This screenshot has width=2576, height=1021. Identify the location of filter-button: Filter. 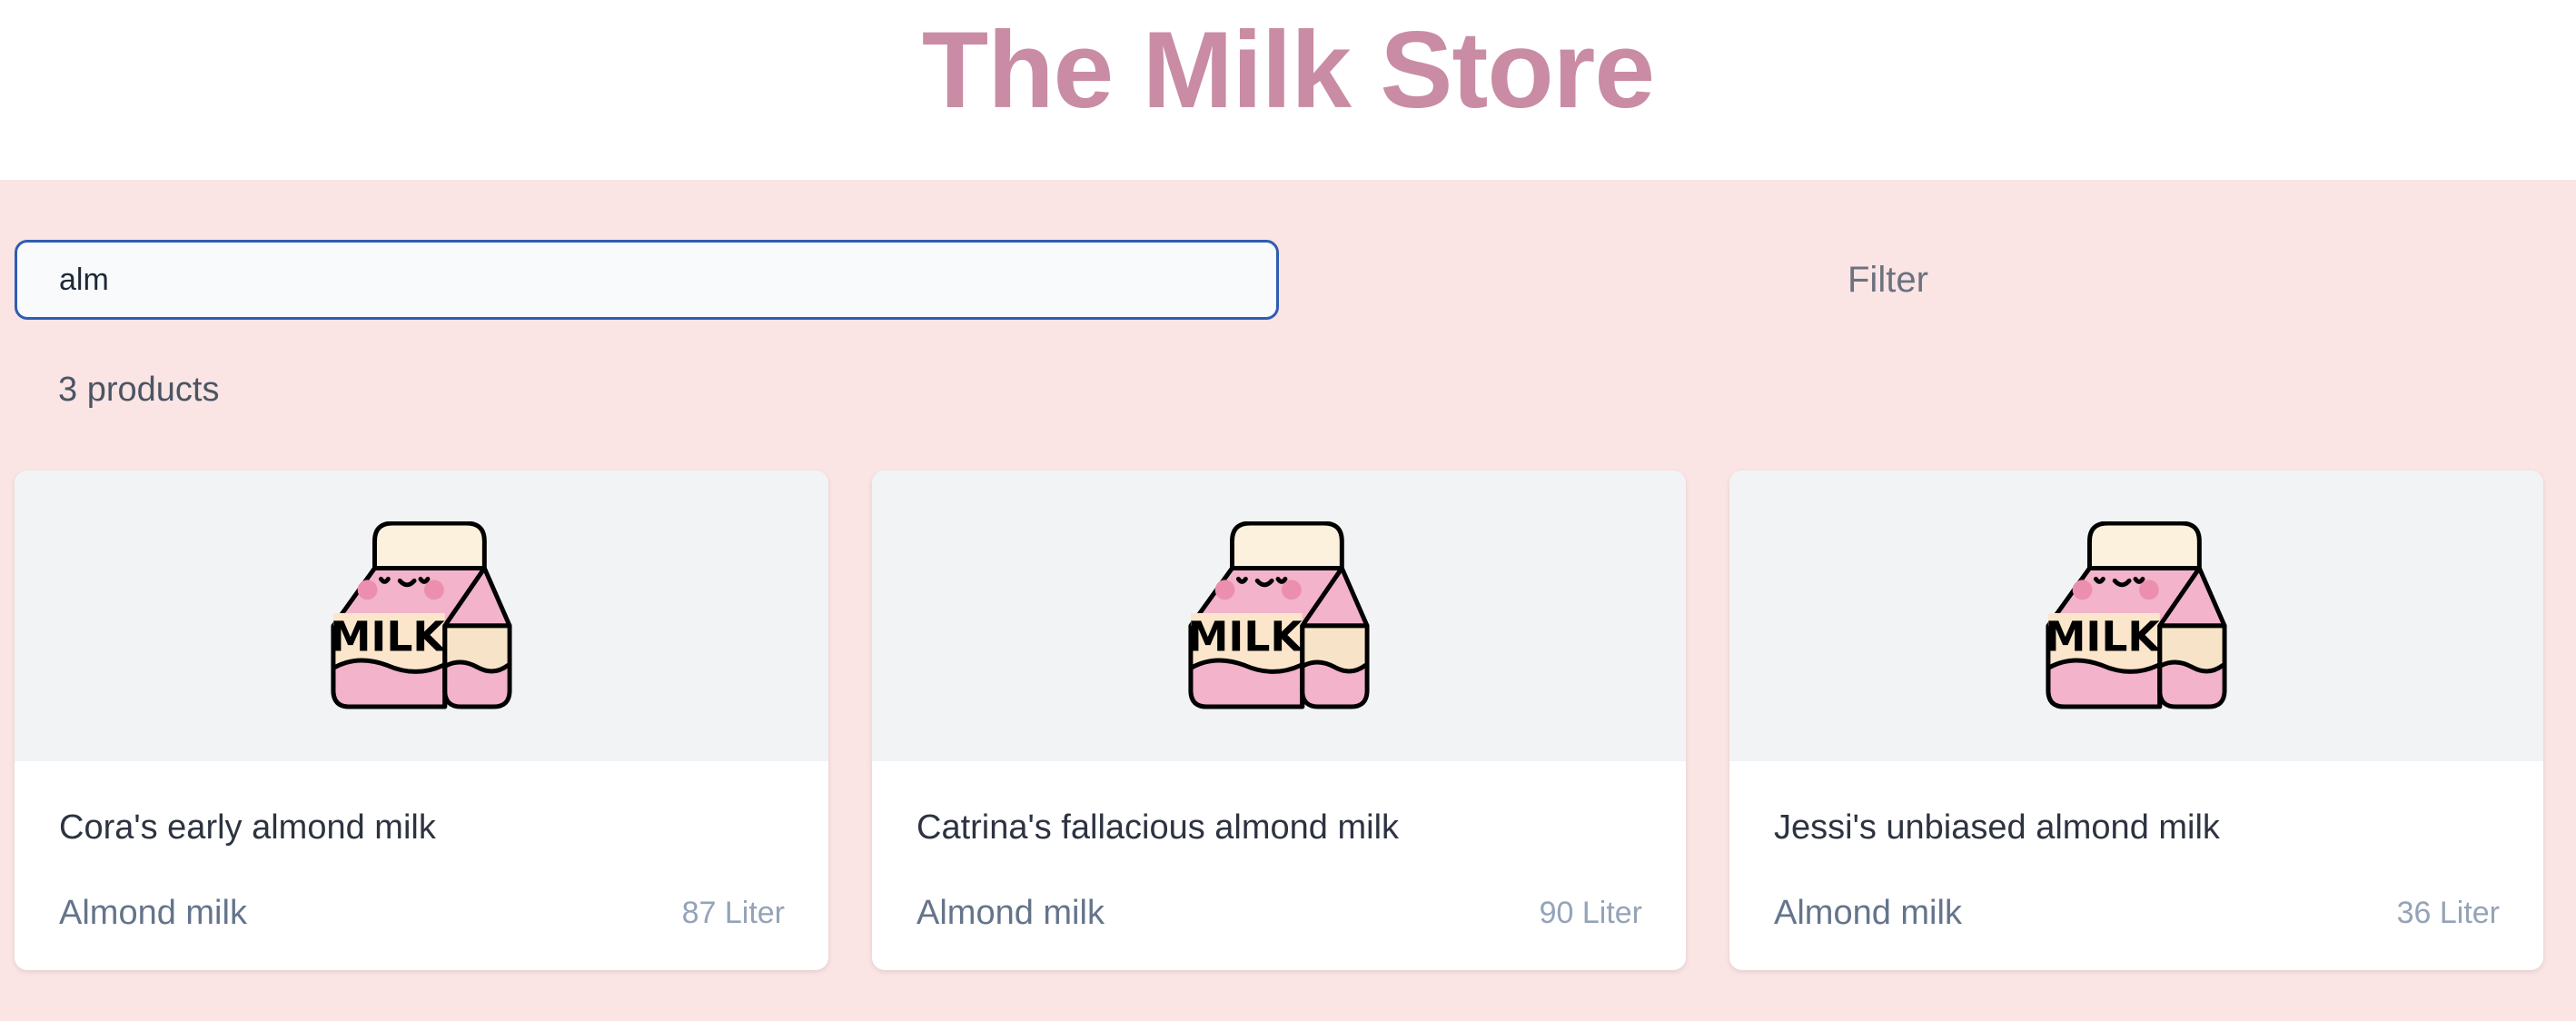
(1888, 280).